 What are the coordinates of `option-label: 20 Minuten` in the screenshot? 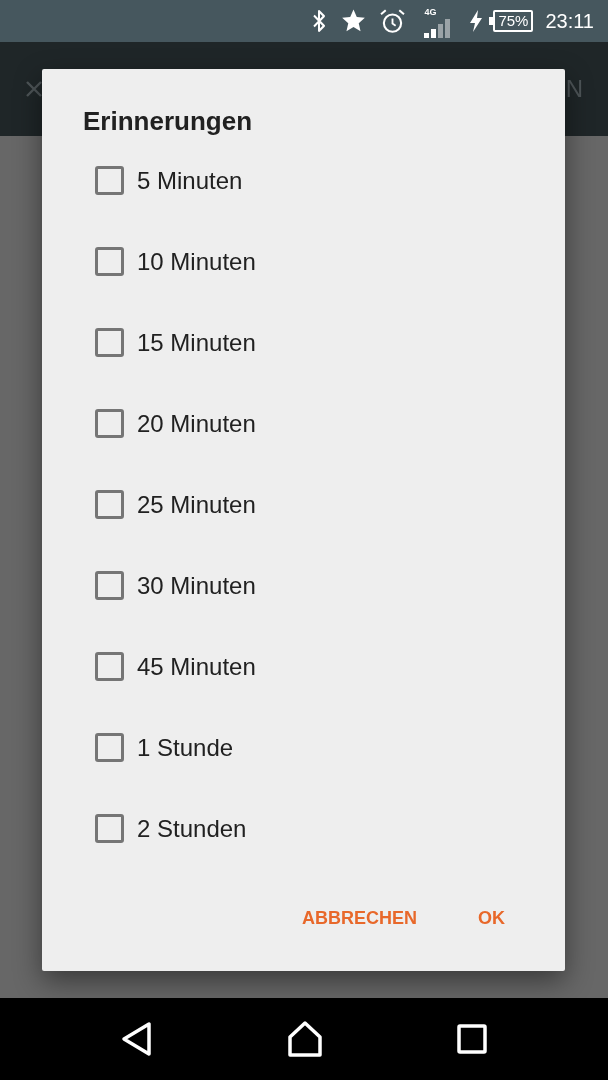 It's located at (196, 423).